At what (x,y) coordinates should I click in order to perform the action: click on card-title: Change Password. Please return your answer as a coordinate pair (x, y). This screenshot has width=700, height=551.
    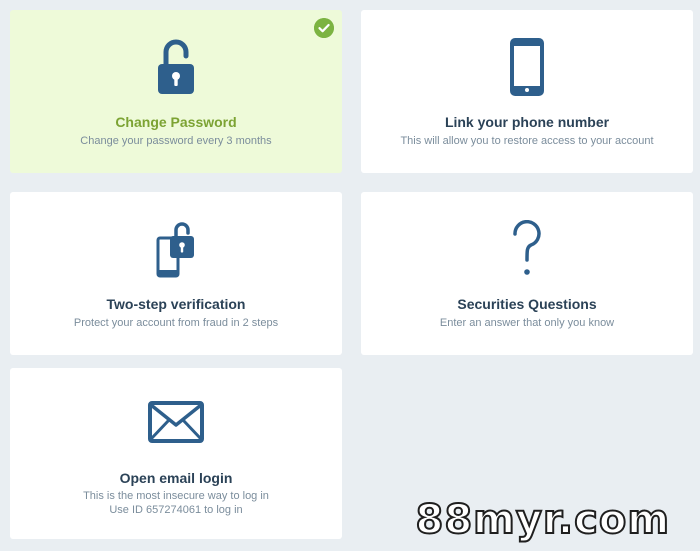
    Looking at the image, I should click on (176, 122).